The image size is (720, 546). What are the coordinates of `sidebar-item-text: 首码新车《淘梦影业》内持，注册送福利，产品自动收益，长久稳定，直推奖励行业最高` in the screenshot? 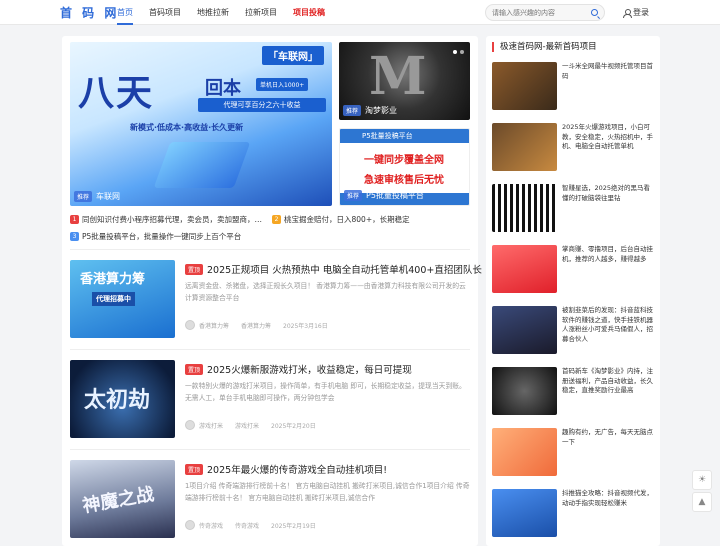 It's located at (608, 381).